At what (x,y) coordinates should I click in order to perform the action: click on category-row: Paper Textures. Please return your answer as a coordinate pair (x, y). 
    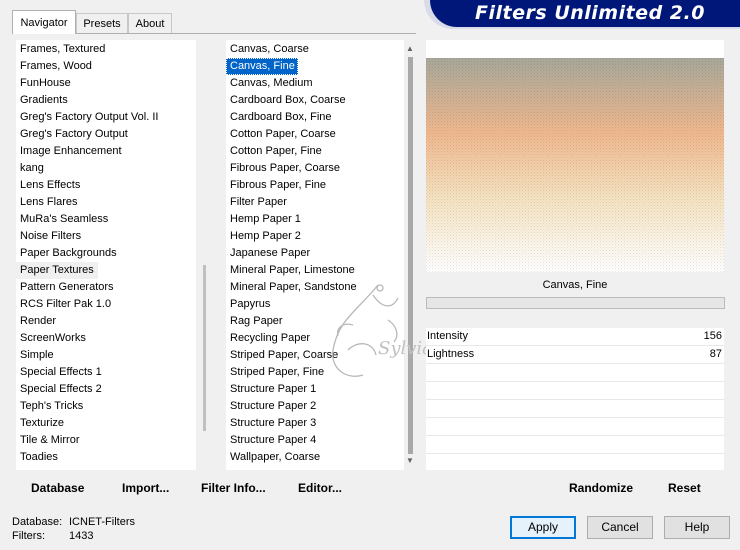
    Looking at the image, I should click on (106, 270).